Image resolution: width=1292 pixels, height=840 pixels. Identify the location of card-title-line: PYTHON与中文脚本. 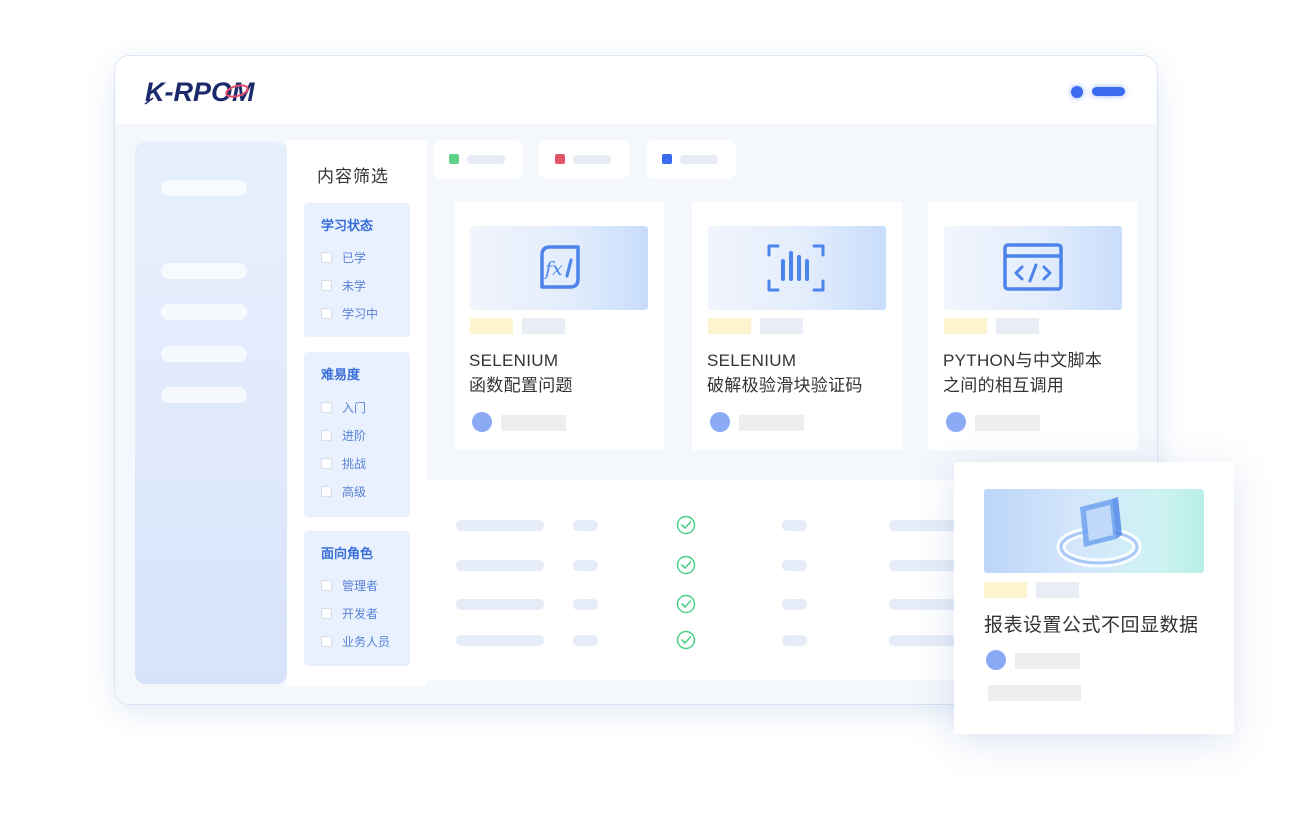
(1023, 360).